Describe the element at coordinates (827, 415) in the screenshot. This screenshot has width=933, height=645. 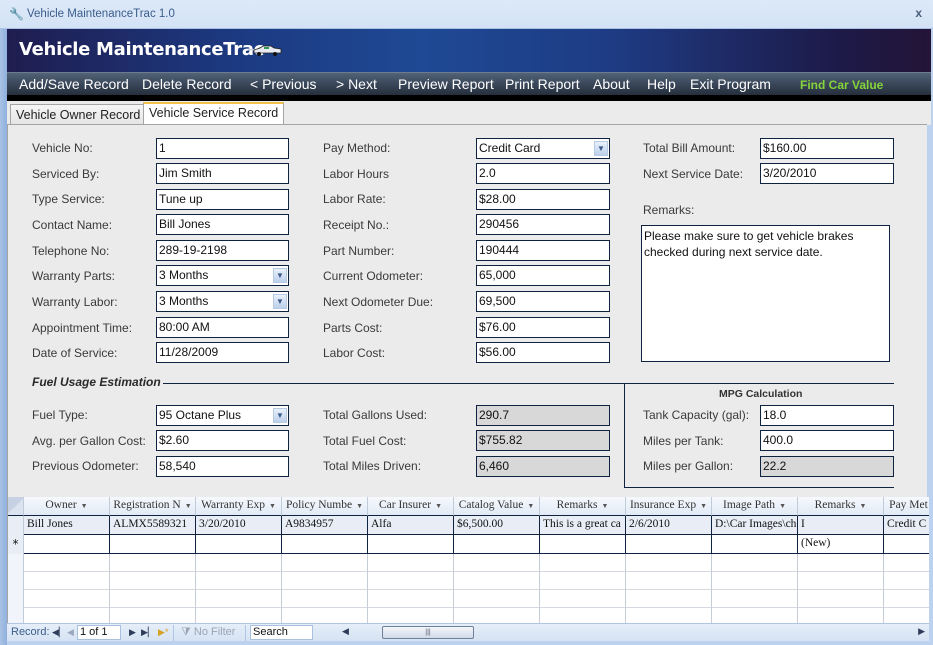
I see `tank-capacity-field: 18.0` at that location.